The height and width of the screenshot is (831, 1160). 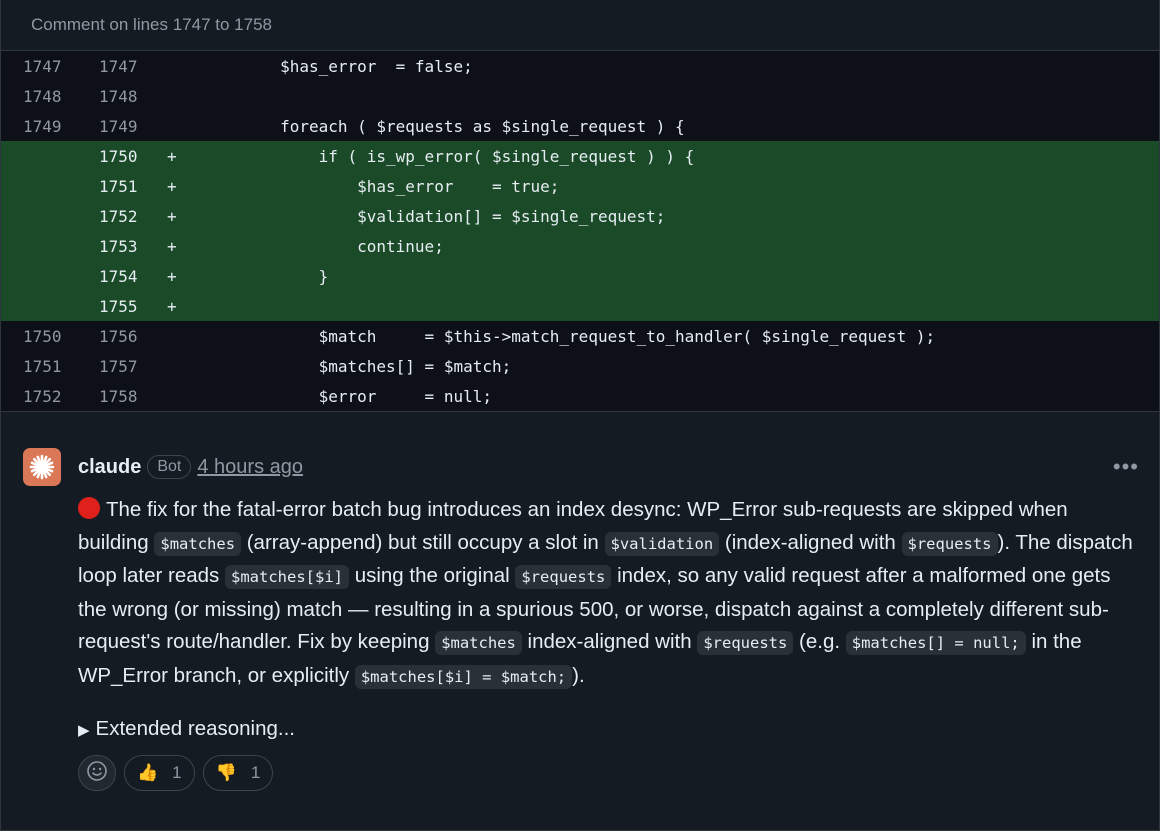 I want to click on diff-line-added: 1755 +, so click(x=580, y=306).